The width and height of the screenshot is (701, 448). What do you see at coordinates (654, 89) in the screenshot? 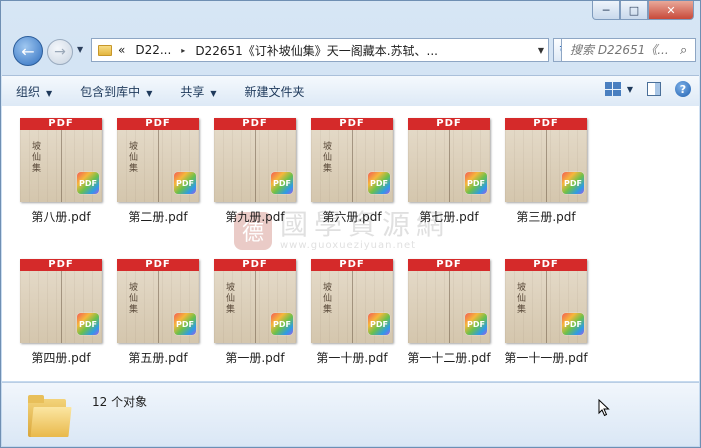
I see `preview-pane-icon` at bounding box center [654, 89].